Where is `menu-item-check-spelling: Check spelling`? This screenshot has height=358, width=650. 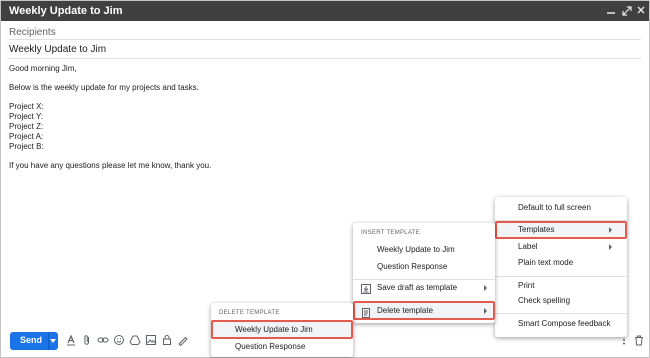 menu-item-check-spelling: Check spelling is located at coordinates (561, 301).